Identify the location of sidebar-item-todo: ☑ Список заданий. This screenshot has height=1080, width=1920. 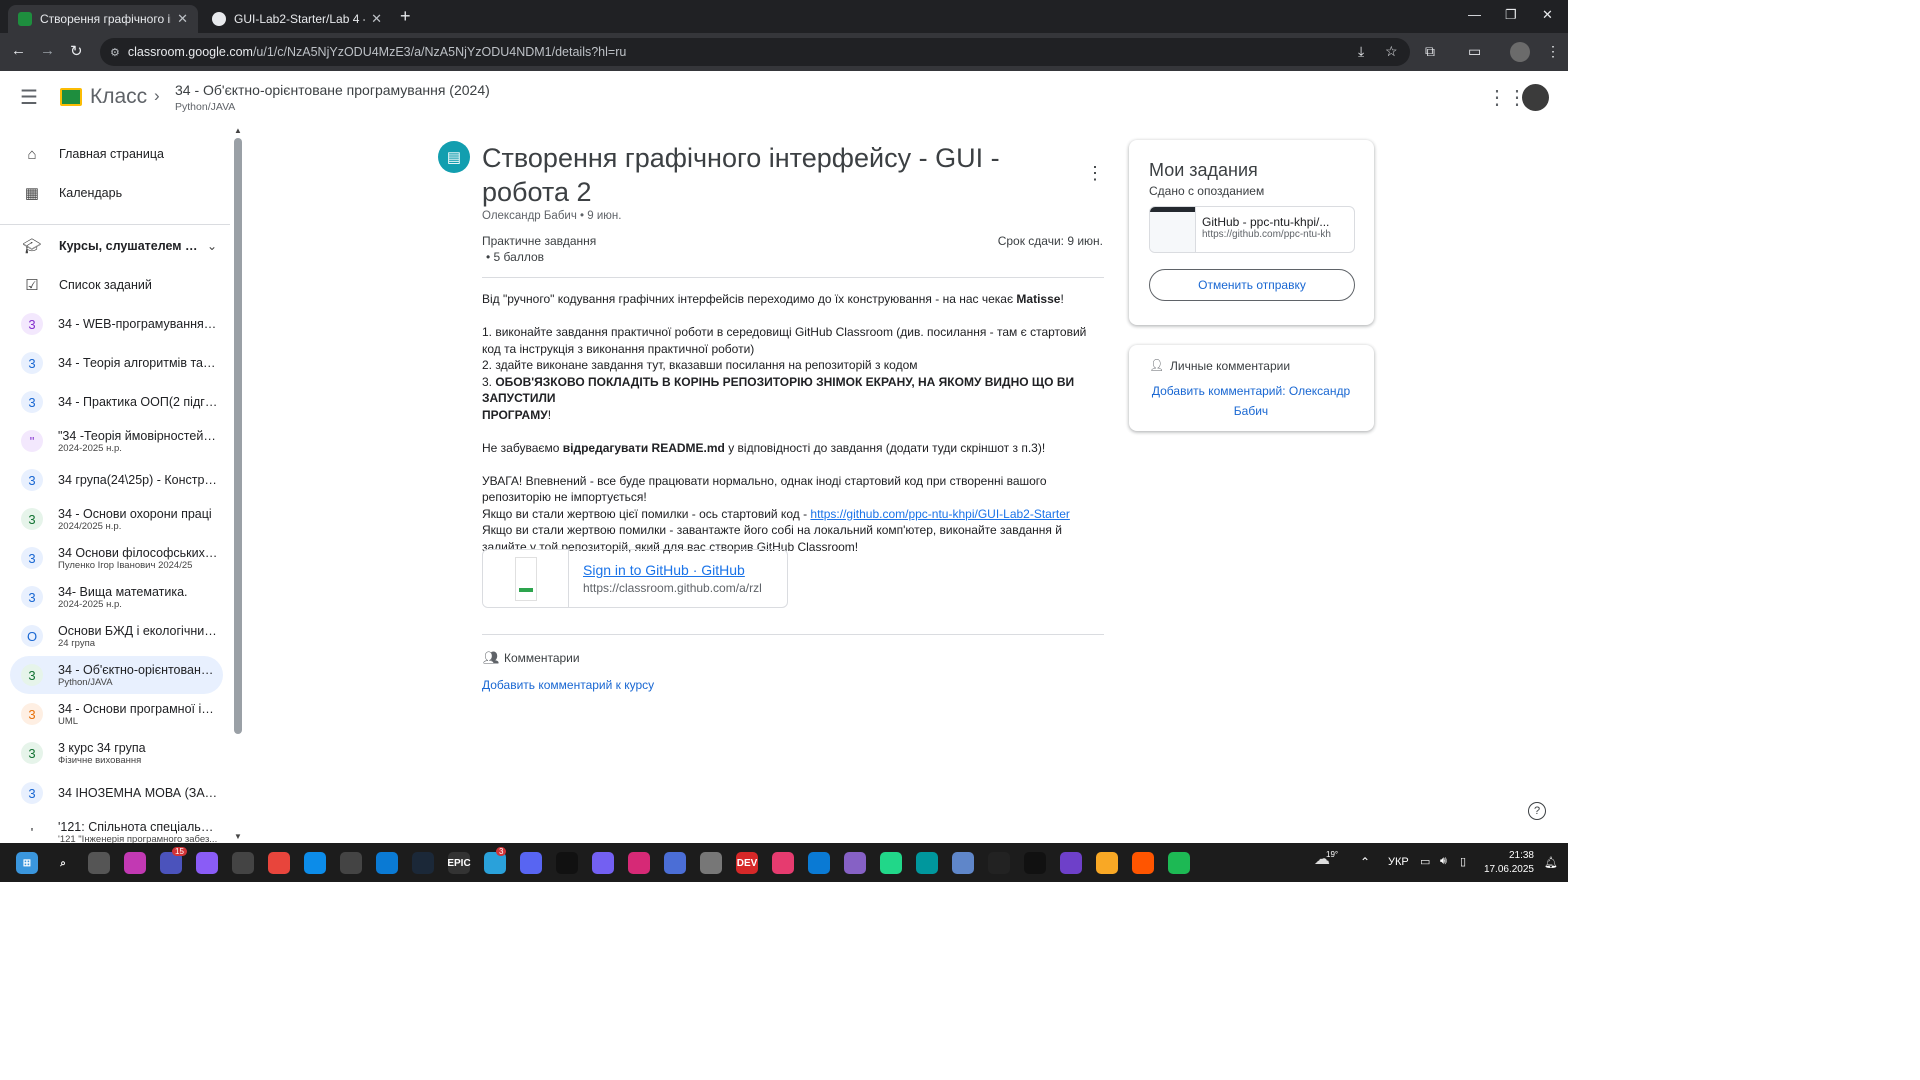
(116, 285).